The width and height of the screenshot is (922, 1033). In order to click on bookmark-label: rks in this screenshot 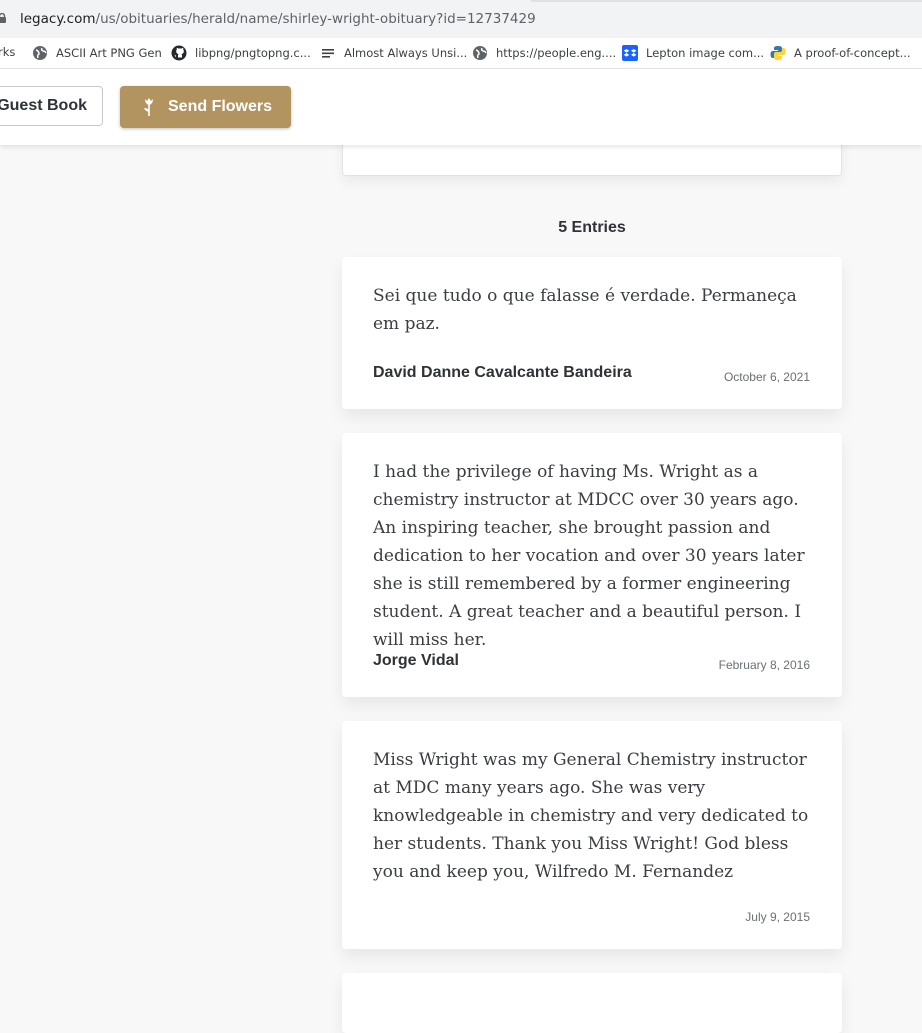, I will do `click(8, 52)`.